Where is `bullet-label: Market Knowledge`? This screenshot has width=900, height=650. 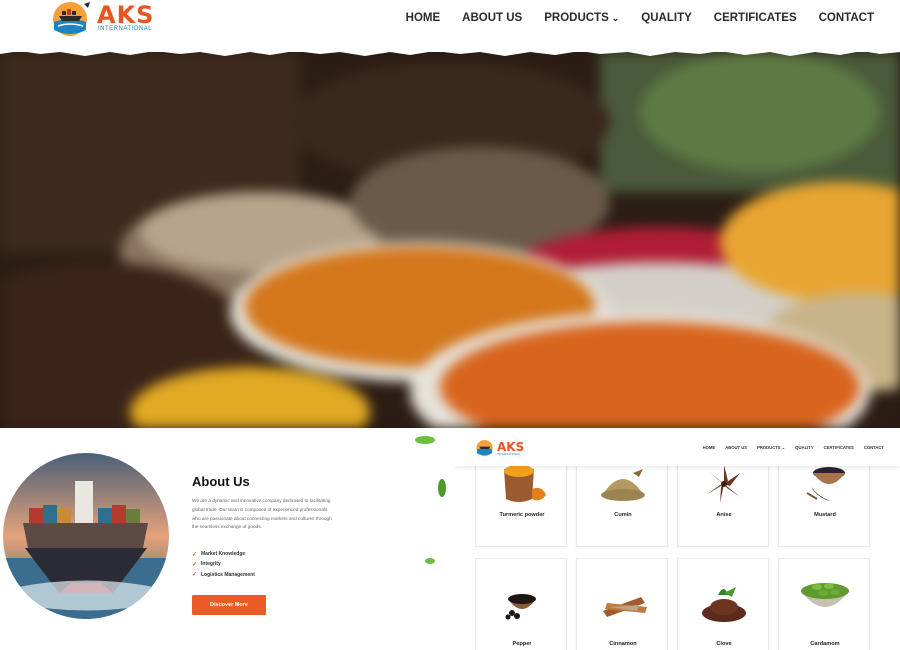 bullet-label: Market Knowledge is located at coordinates (223, 554).